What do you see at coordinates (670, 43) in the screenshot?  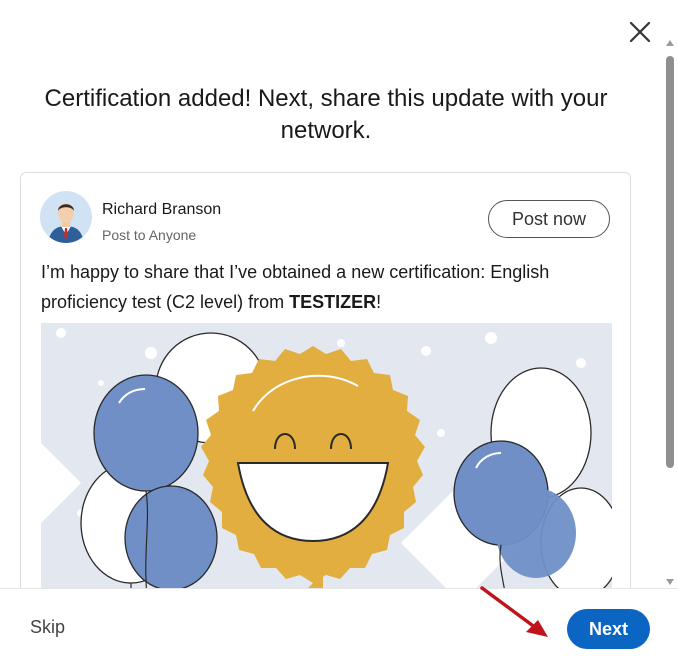 I see `scroll-up-arrow-icon` at bounding box center [670, 43].